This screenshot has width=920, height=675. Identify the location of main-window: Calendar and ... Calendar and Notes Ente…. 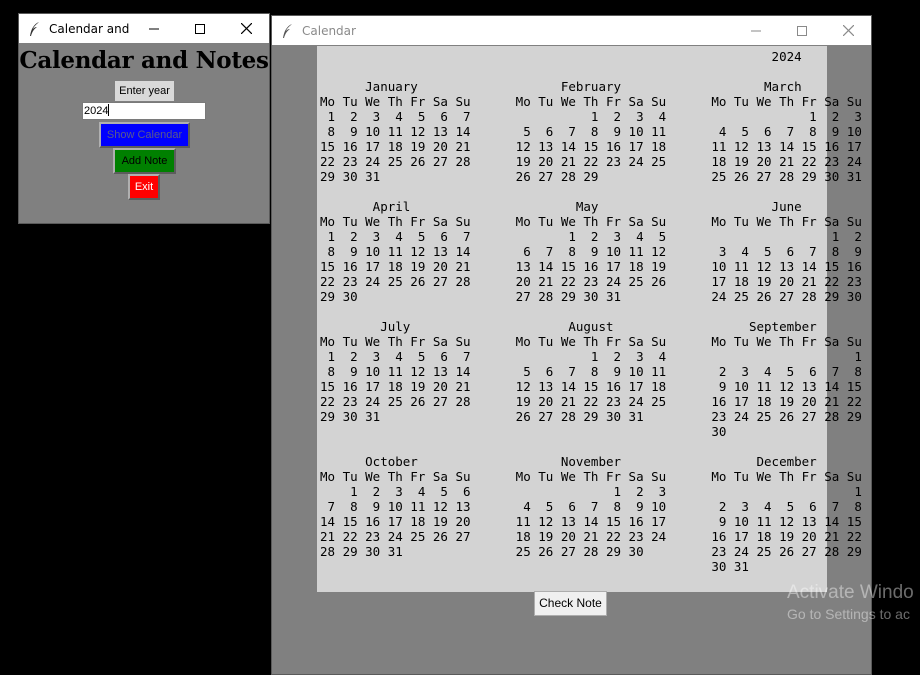
(144, 118).